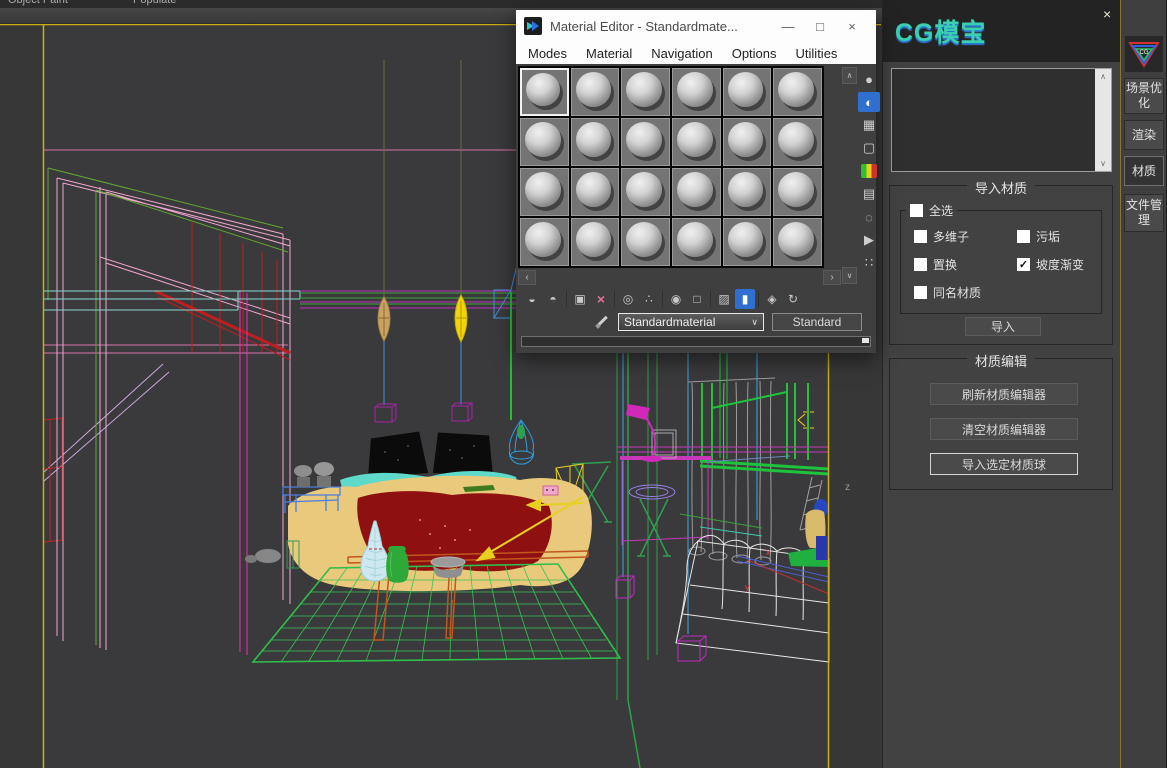 Image resolution: width=1167 pixels, height=768 pixels. What do you see at coordinates (697, 299) in the screenshot?
I see `show-material-in-viewport: □` at bounding box center [697, 299].